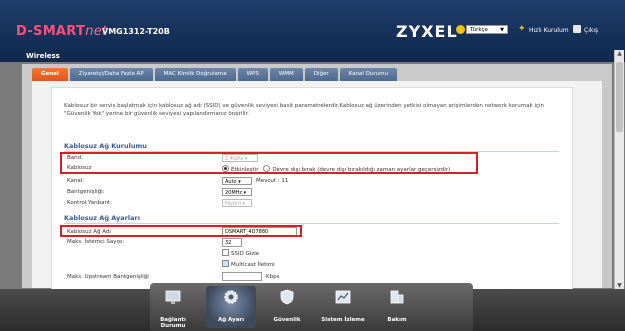  What do you see at coordinates (102, 218) in the screenshot?
I see `section-wireless-settings: Kablosuz Ağ Ayarları` at bounding box center [102, 218].